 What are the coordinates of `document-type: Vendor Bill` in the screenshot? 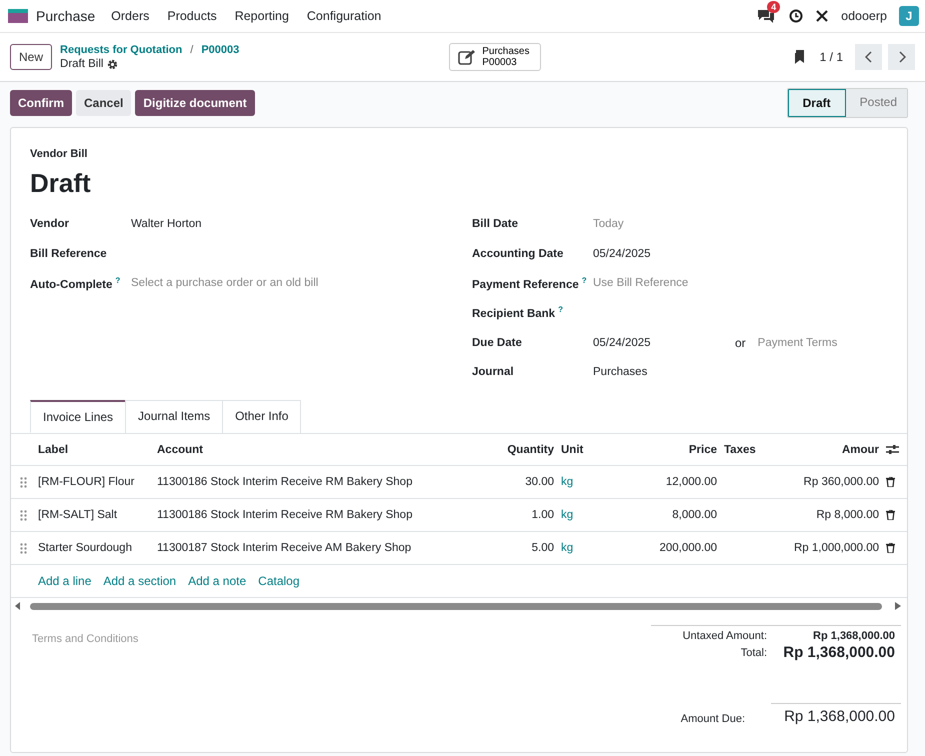 It's located at (58, 154).